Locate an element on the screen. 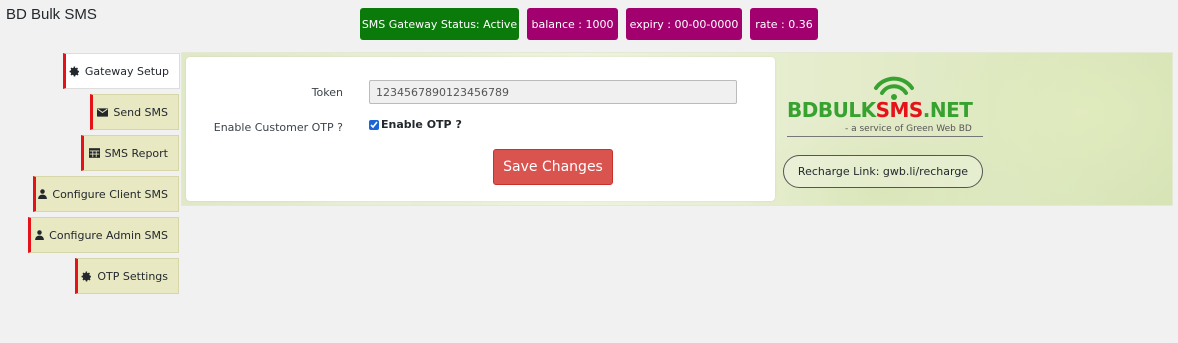  logo-wordmark: BDBULKSMS.NET is located at coordinates (880, 110).